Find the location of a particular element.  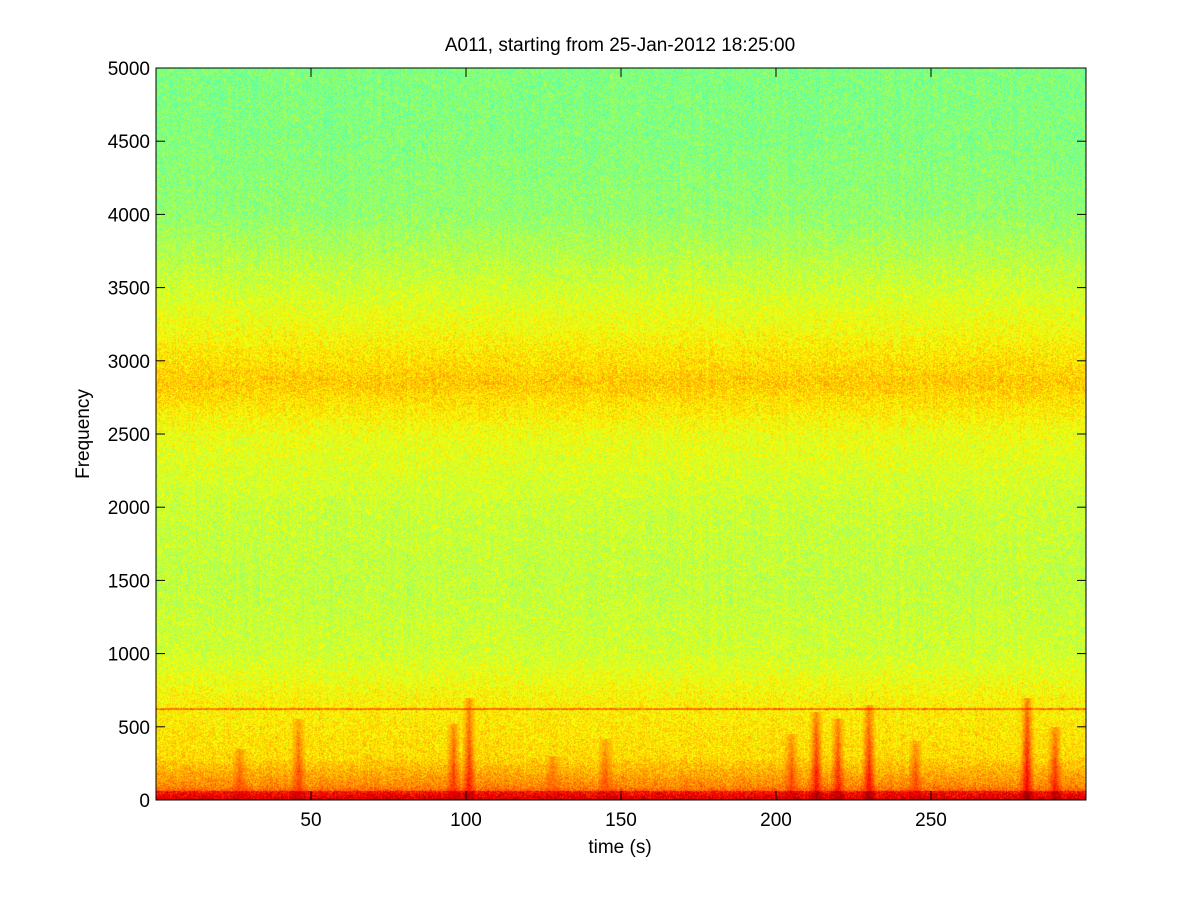

y-tick-label: 1500 is located at coordinates (129, 581).